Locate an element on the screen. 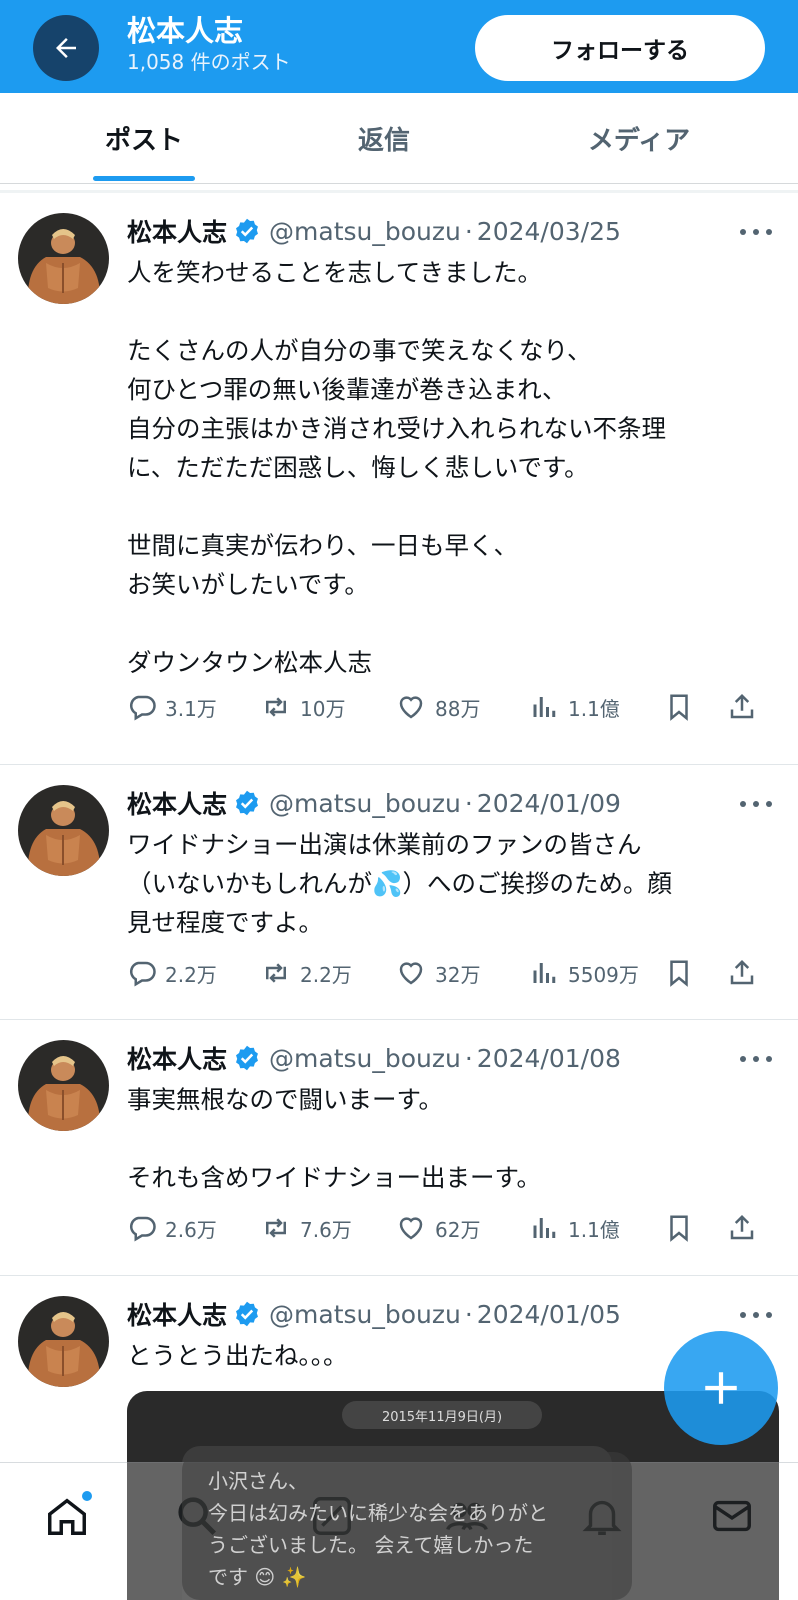 The width and height of the screenshot is (798, 1600). media-date-label: 2015年11月9日(月) is located at coordinates (442, 1415).